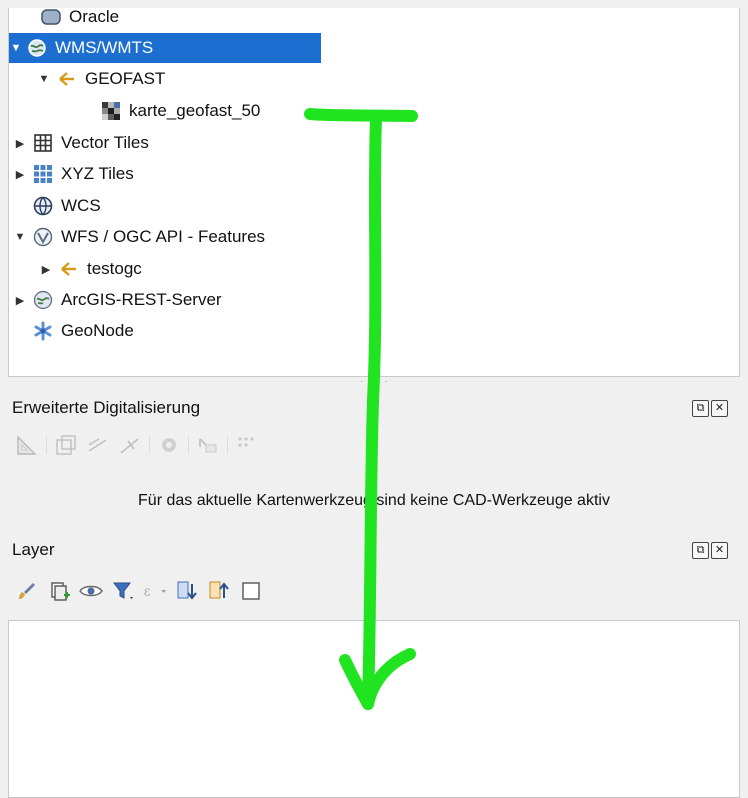  Describe the element at coordinates (374, 381) in the screenshot. I see `panel-splitter: · · · ·` at that location.